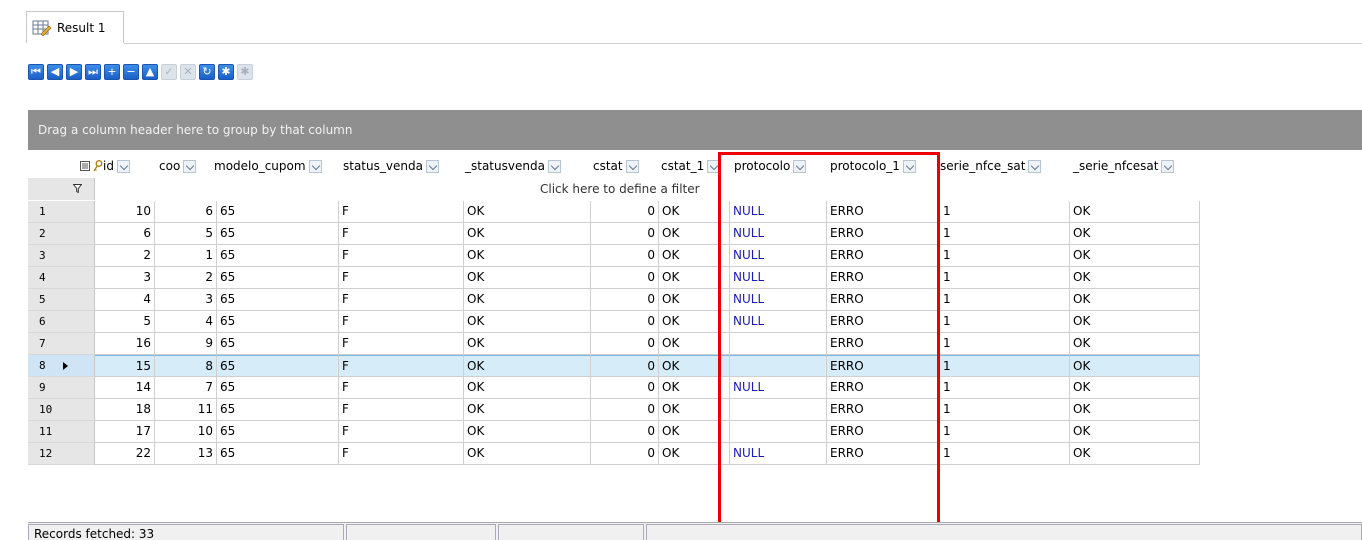  I want to click on next-record-button: ▶, so click(74, 72).